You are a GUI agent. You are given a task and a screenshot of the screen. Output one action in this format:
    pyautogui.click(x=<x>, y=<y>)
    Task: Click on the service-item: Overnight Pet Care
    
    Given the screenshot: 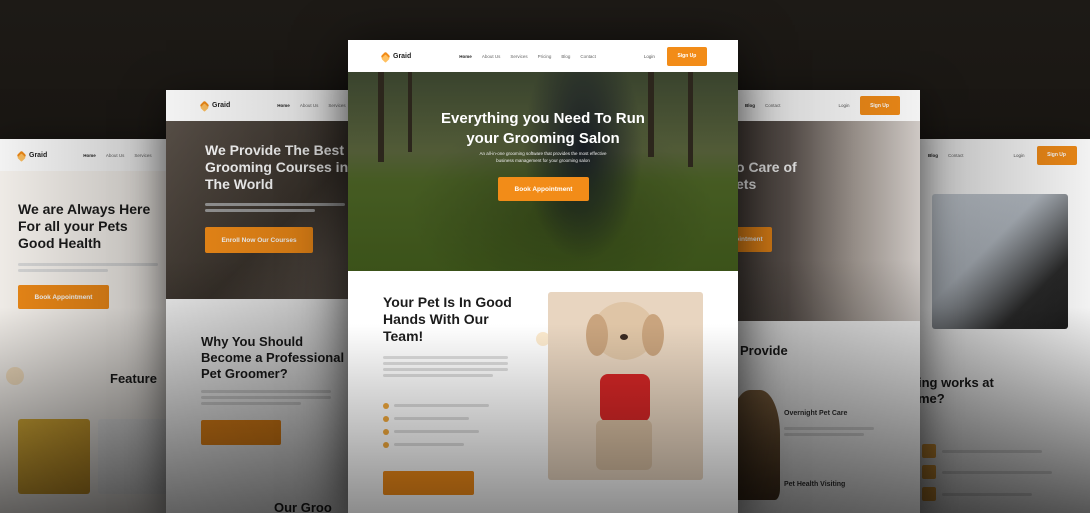 What is the action you would take?
    pyautogui.click(x=829, y=413)
    